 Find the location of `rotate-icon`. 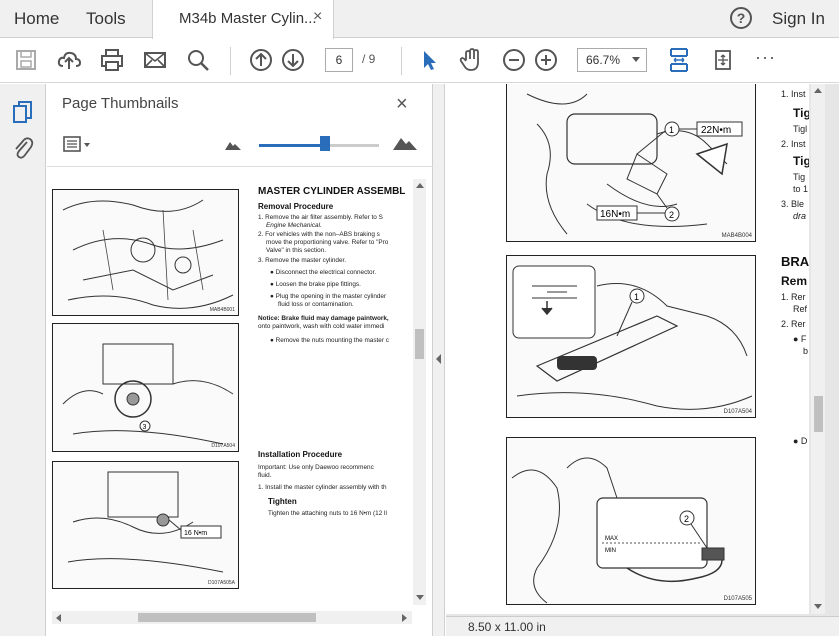

rotate-icon is located at coordinates (723, 60).